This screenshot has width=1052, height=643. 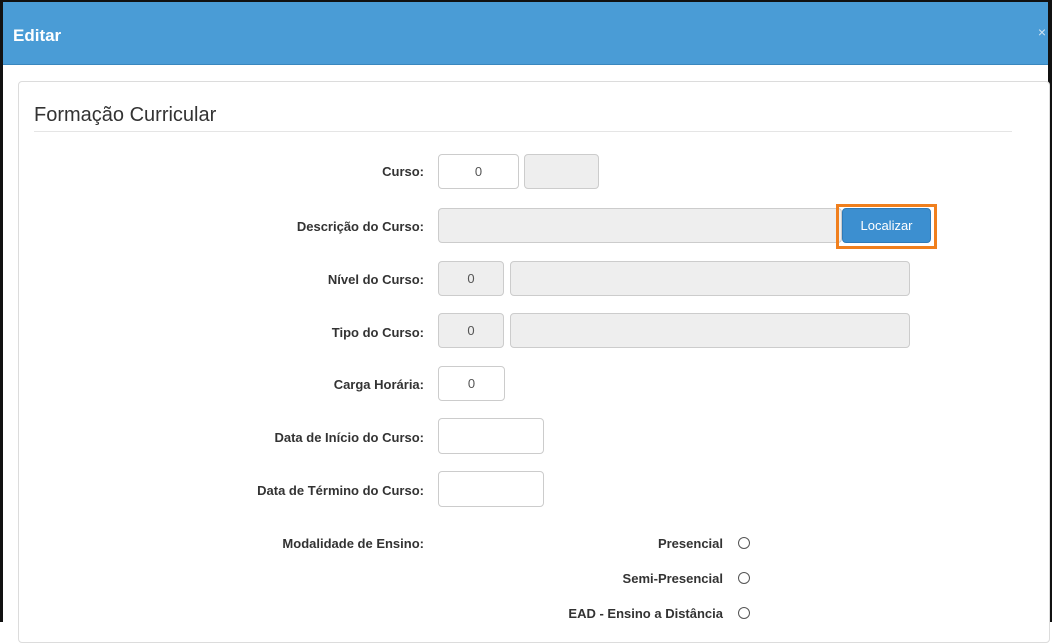 What do you see at coordinates (710, 330) in the screenshot?
I see `tipo-name-input` at bounding box center [710, 330].